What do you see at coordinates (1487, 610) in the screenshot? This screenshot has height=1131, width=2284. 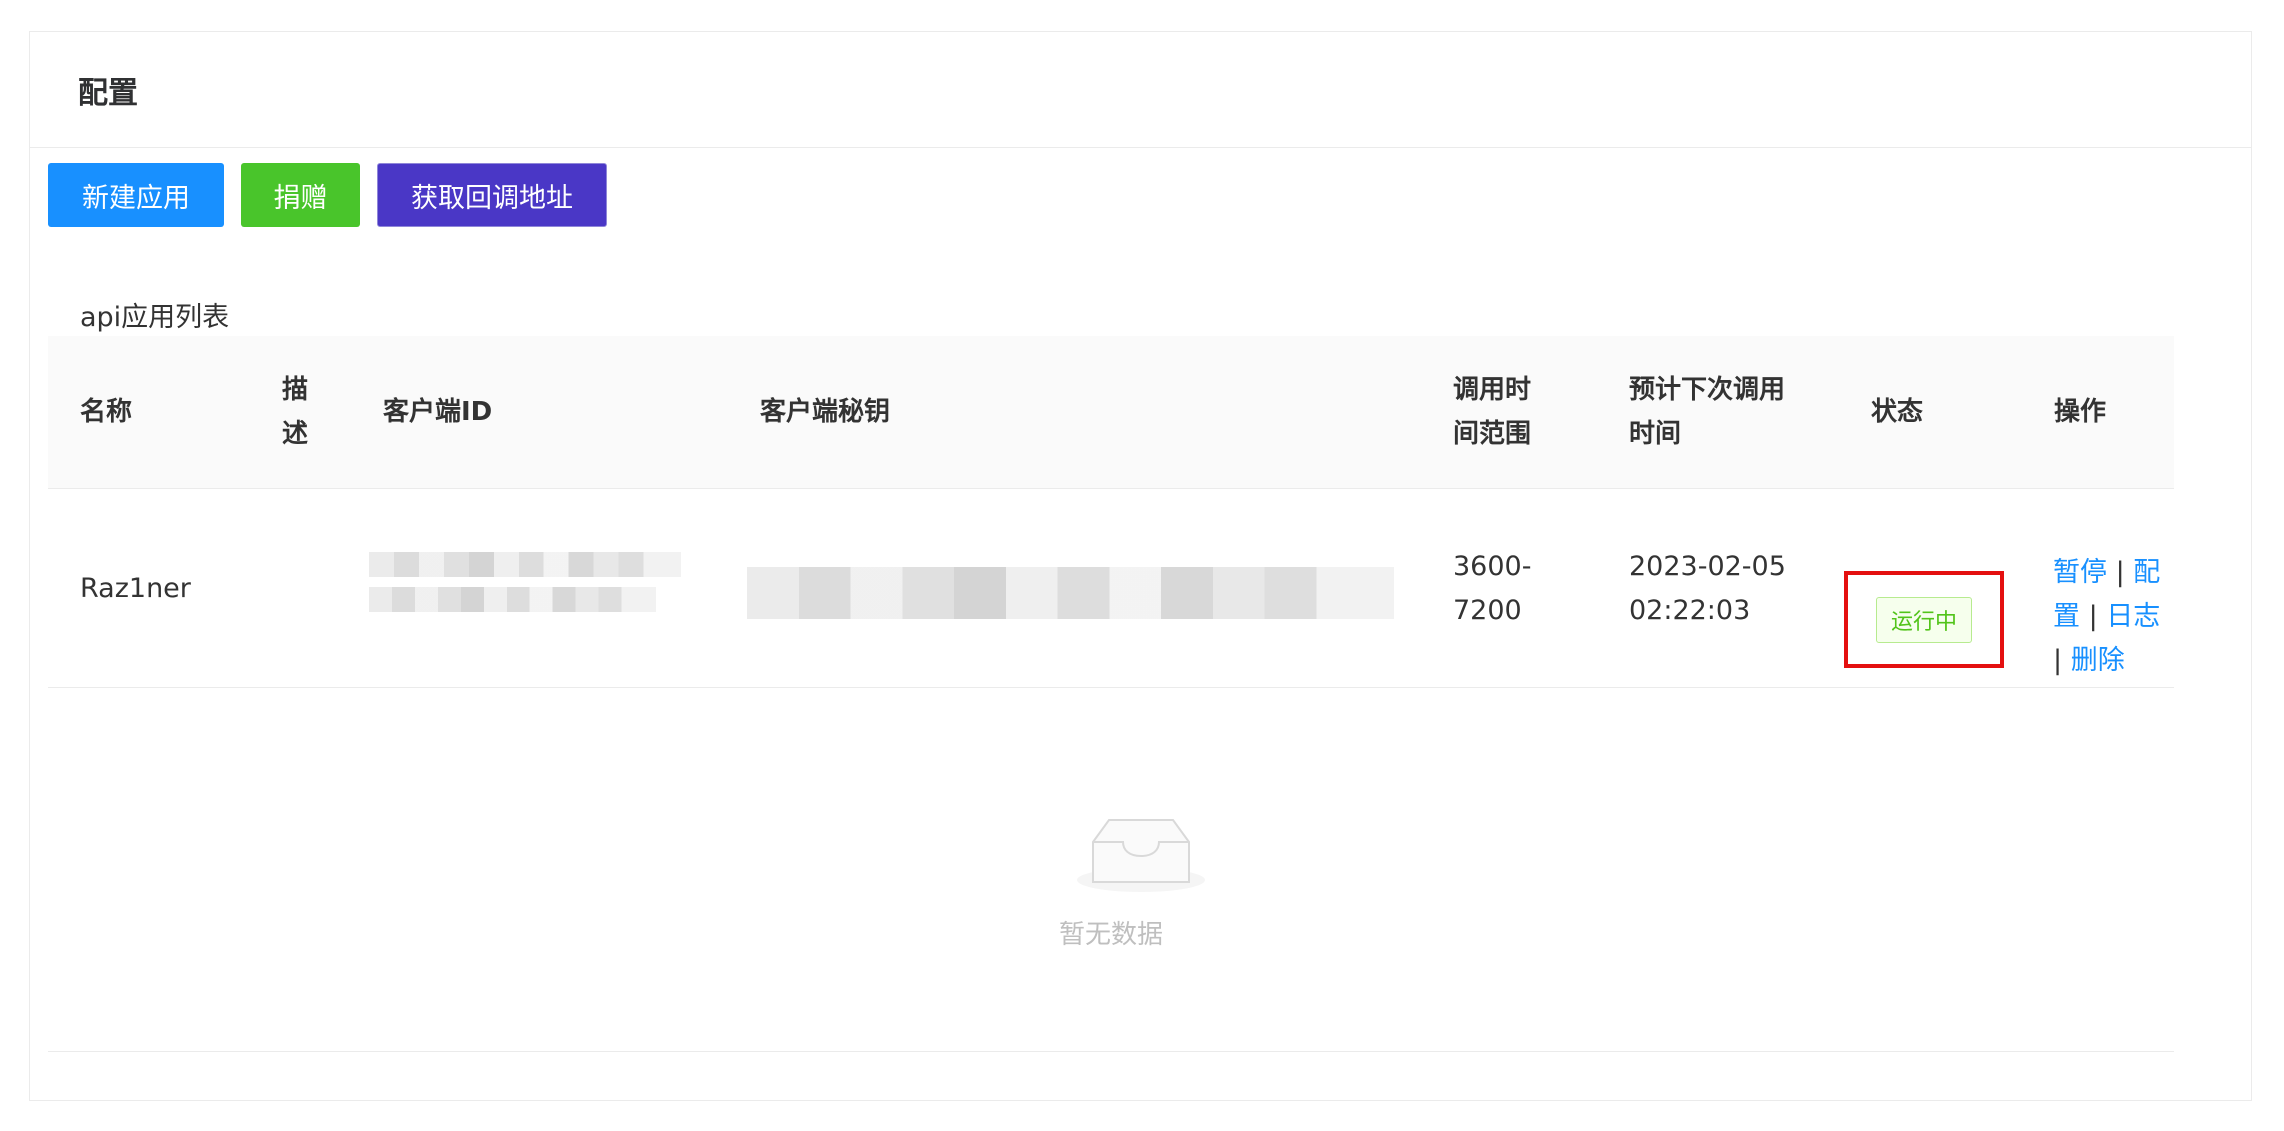 I see `row-call-range-line2: 7200` at bounding box center [1487, 610].